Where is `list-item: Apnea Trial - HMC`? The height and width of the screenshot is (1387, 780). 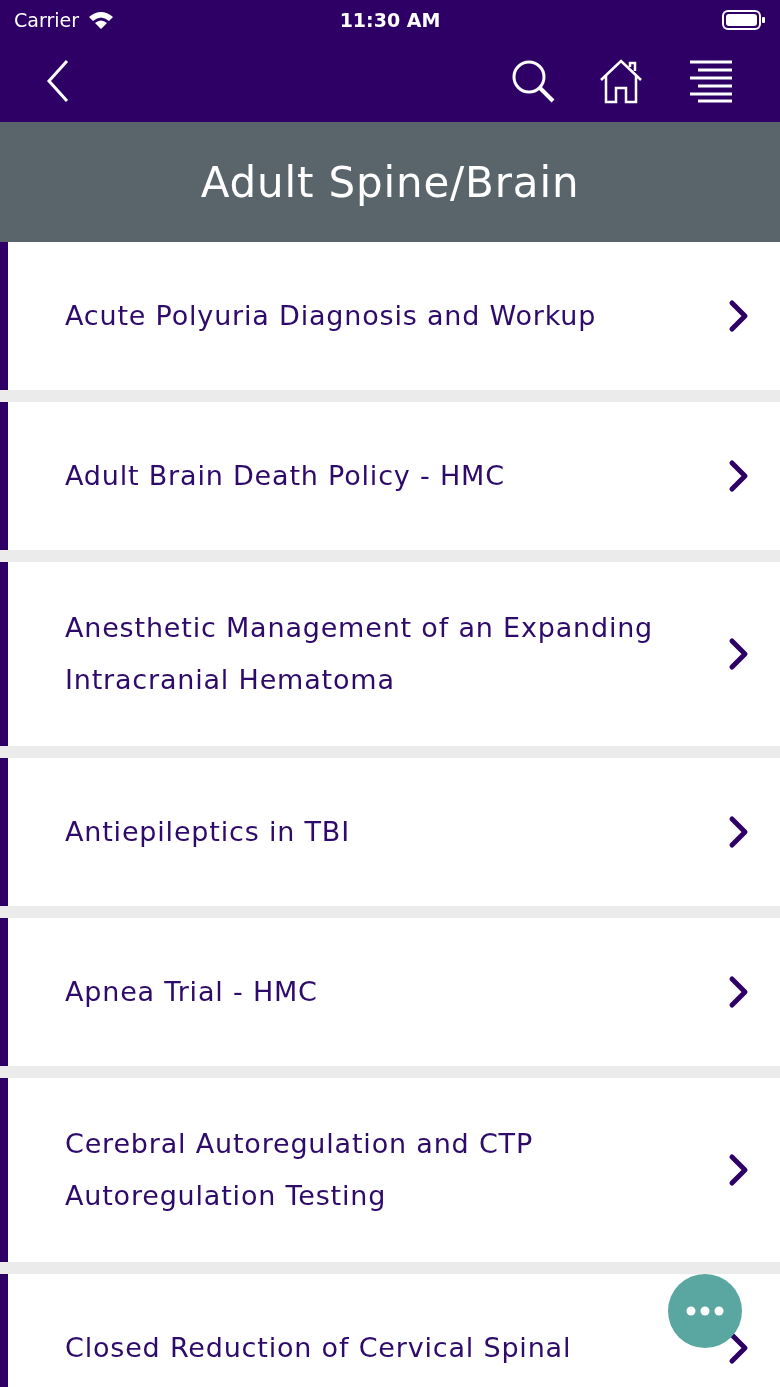 list-item: Apnea Trial - HMC is located at coordinates (390, 992).